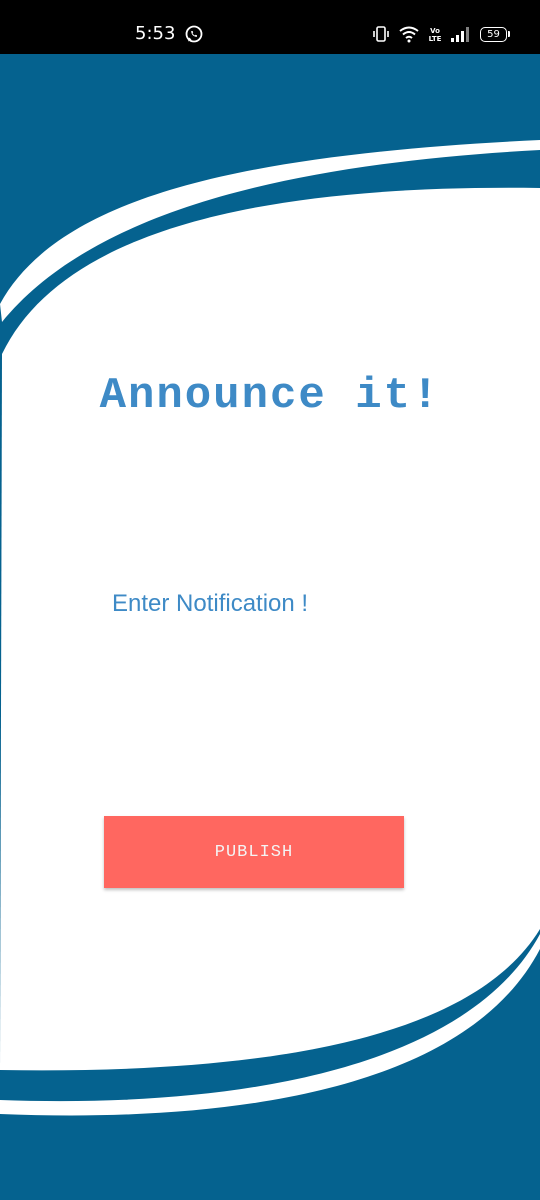 This screenshot has width=540, height=1200. I want to click on wifi-icon, so click(409, 34).